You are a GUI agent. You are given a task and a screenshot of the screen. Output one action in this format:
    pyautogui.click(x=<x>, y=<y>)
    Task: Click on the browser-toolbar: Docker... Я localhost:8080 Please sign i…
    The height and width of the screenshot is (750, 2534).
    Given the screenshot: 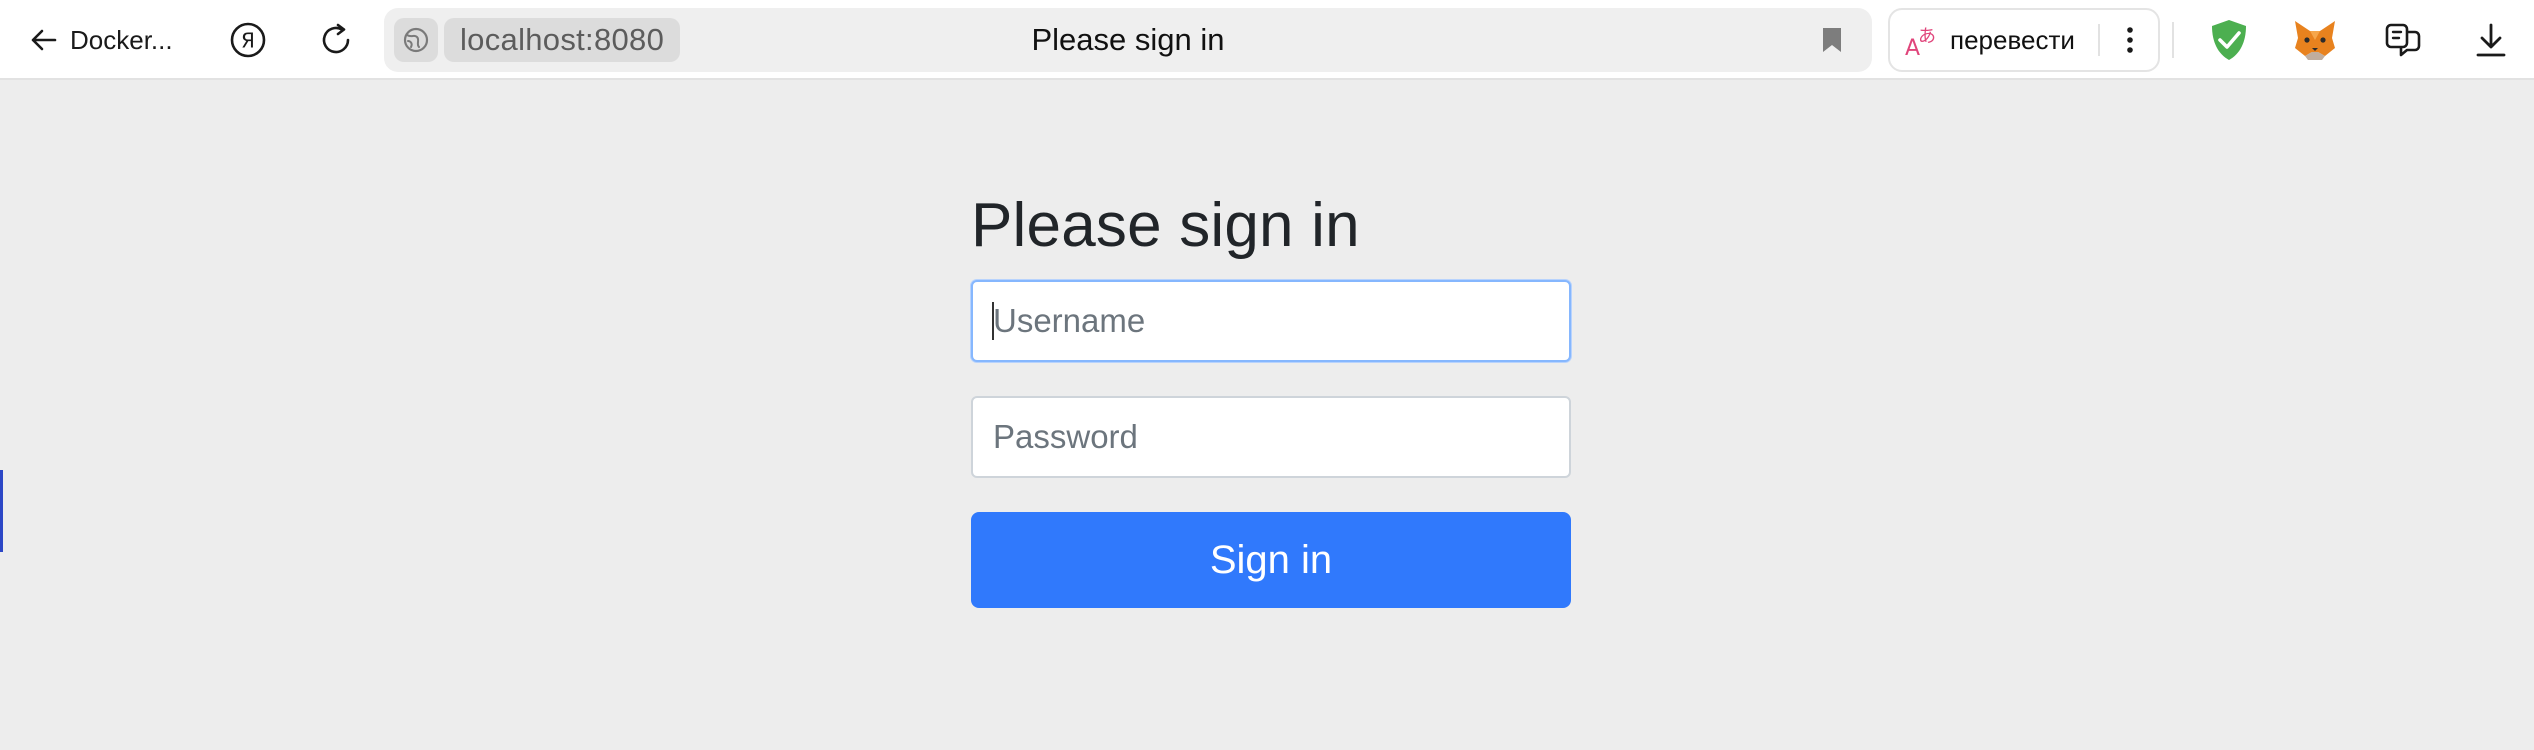 What is the action you would take?
    pyautogui.click(x=1267, y=40)
    